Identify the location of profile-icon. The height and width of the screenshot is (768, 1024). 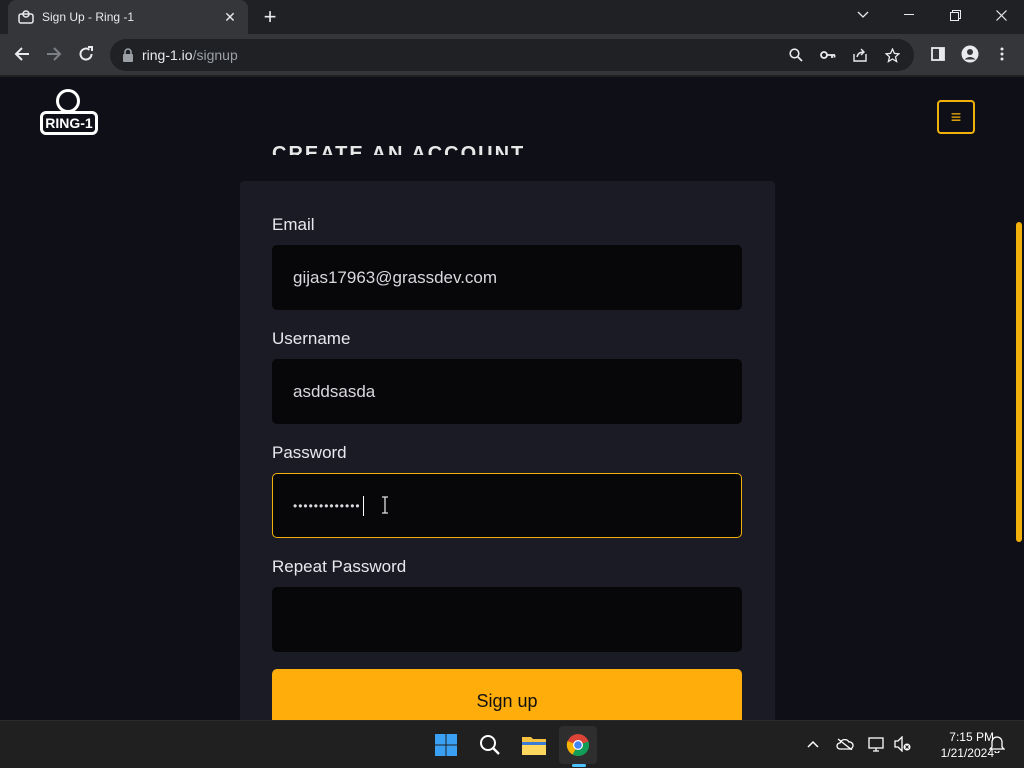
(970, 54).